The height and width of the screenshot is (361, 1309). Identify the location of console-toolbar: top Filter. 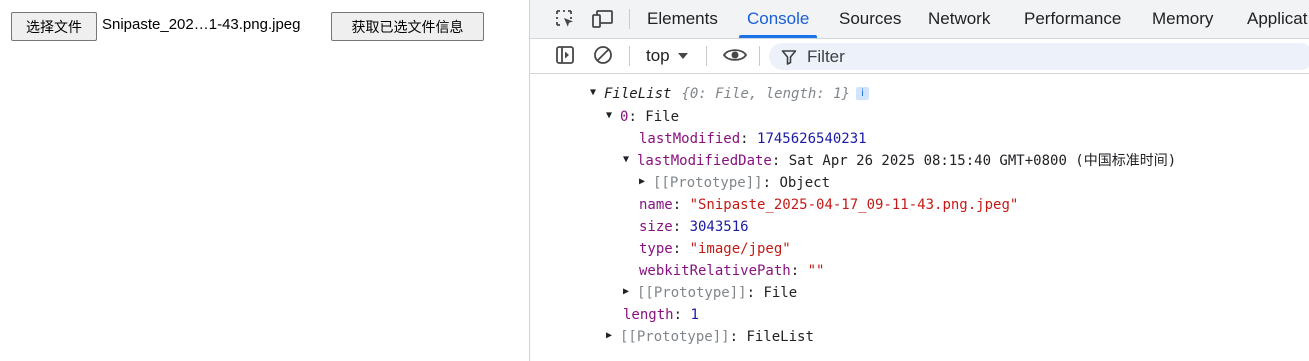
(919, 56).